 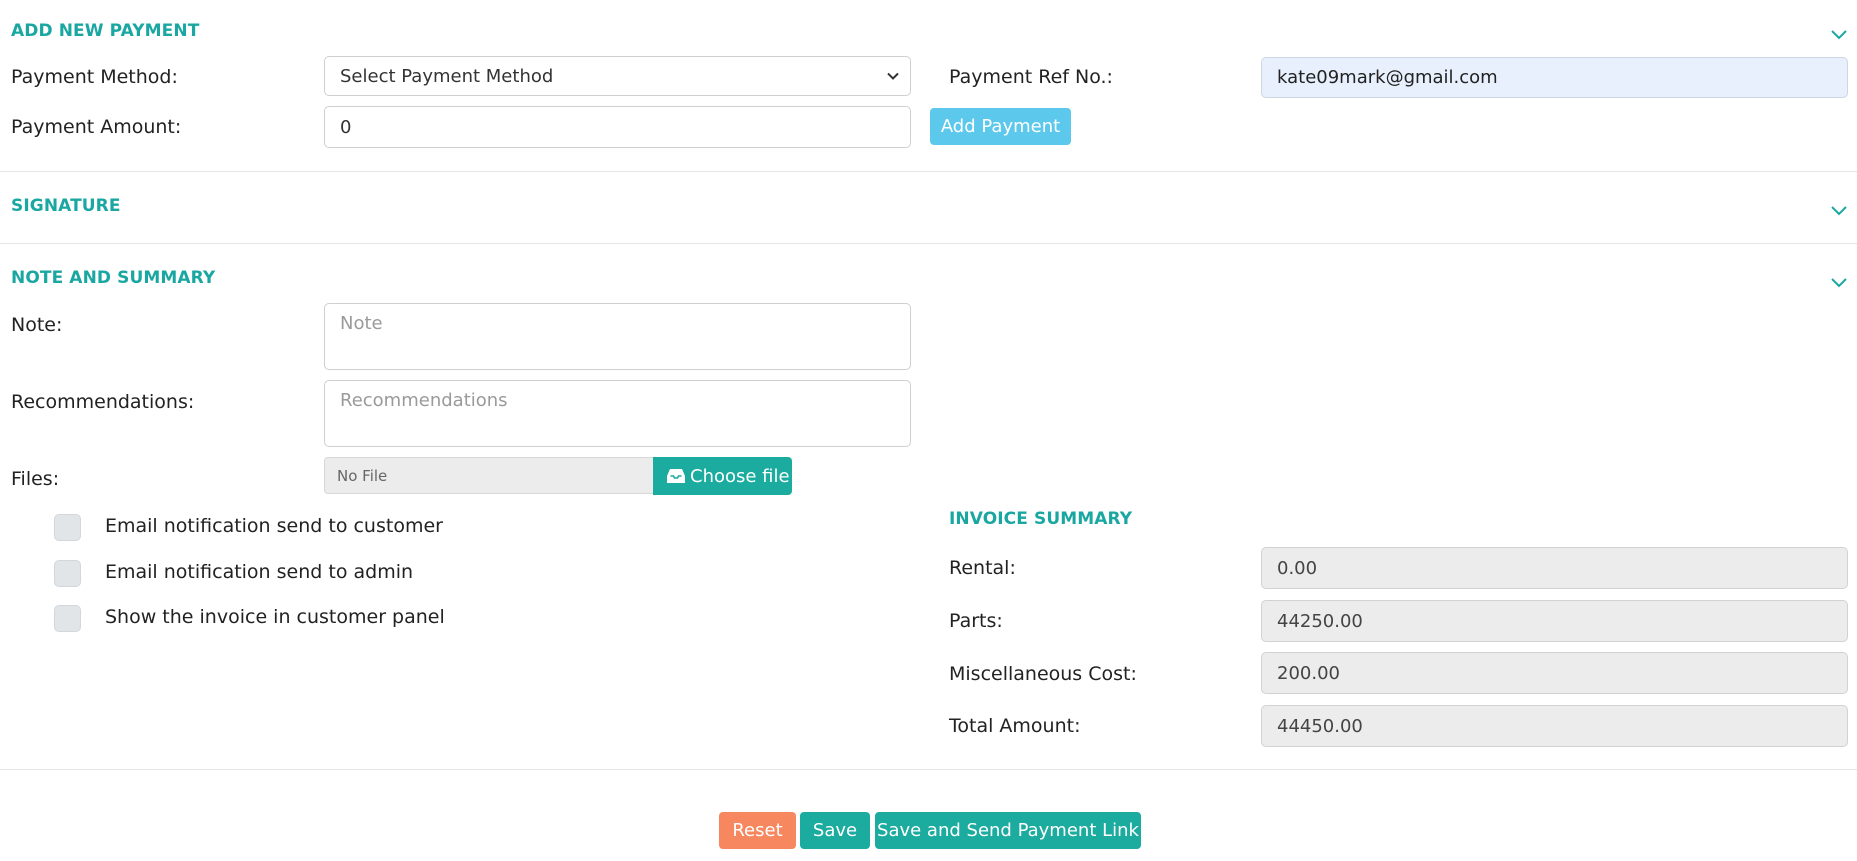 I want to click on save-button: Save, so click(x=835, y=830).